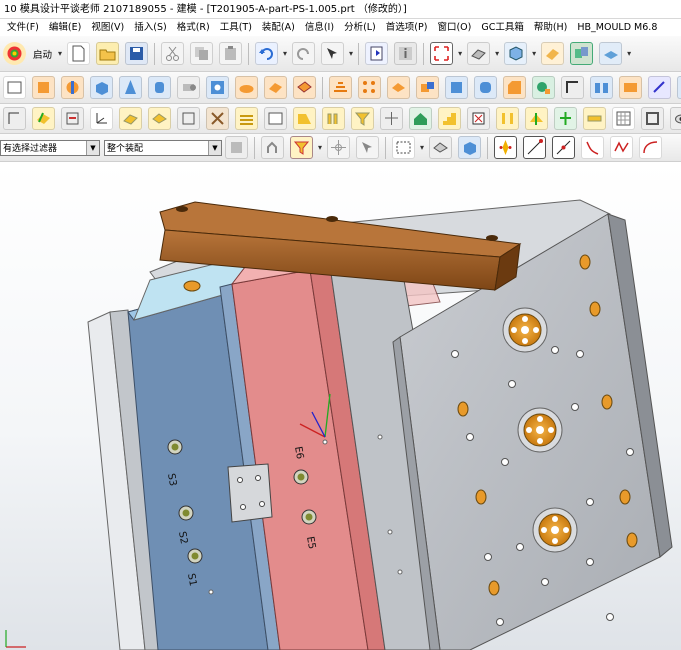  I want to click on type-filter-icon, so click(301, 147).